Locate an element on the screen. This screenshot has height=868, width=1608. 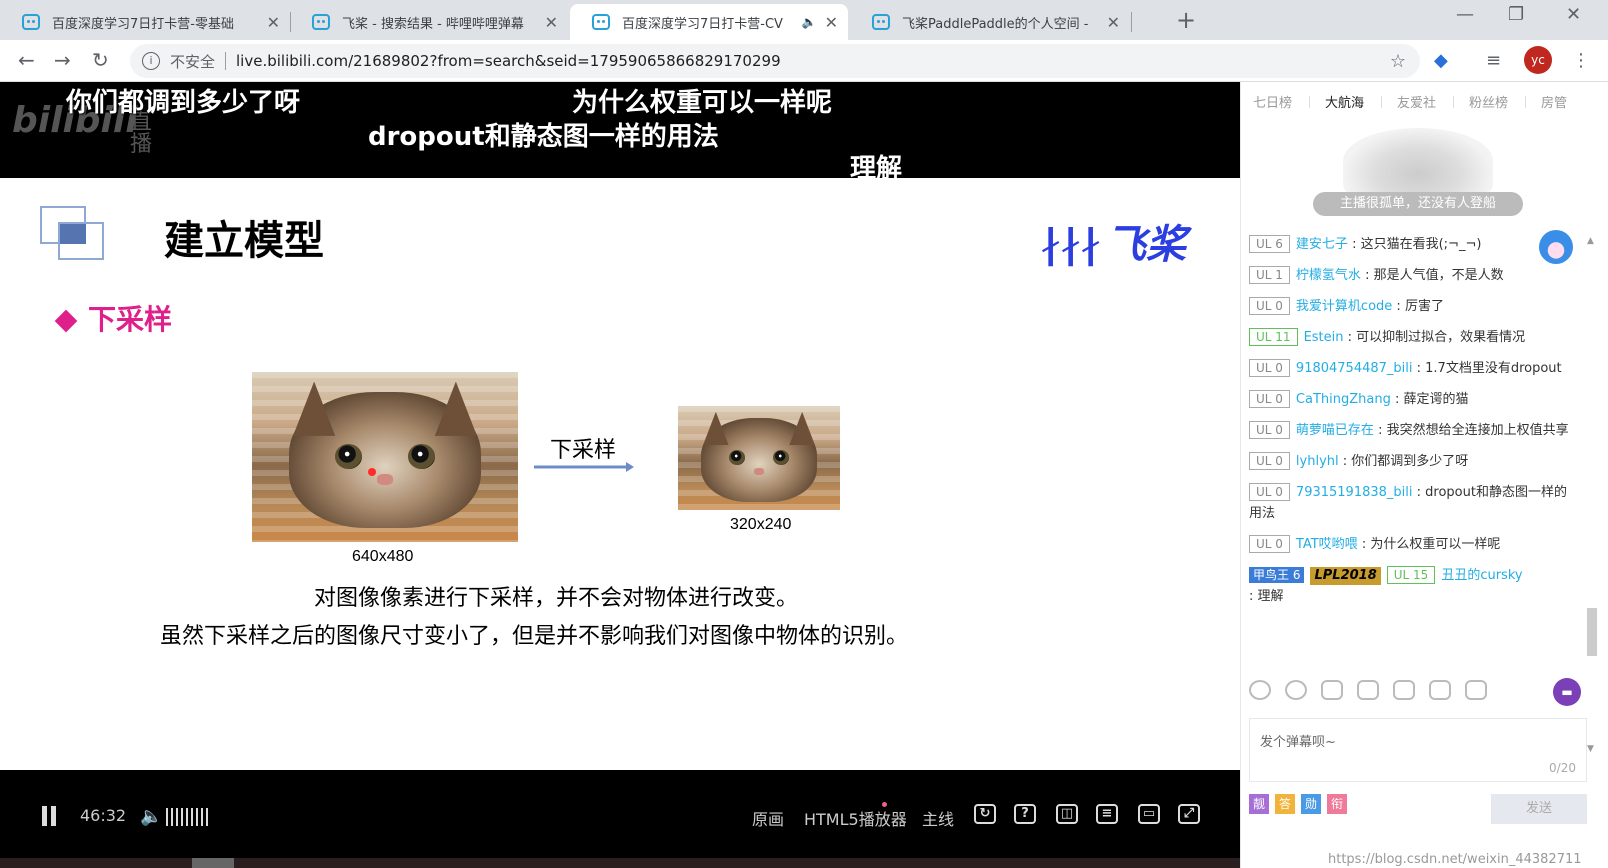
browser-tab: 飞桨PaddlePaddle的个人空间 - ✕ is located at coordinates (990, 22).